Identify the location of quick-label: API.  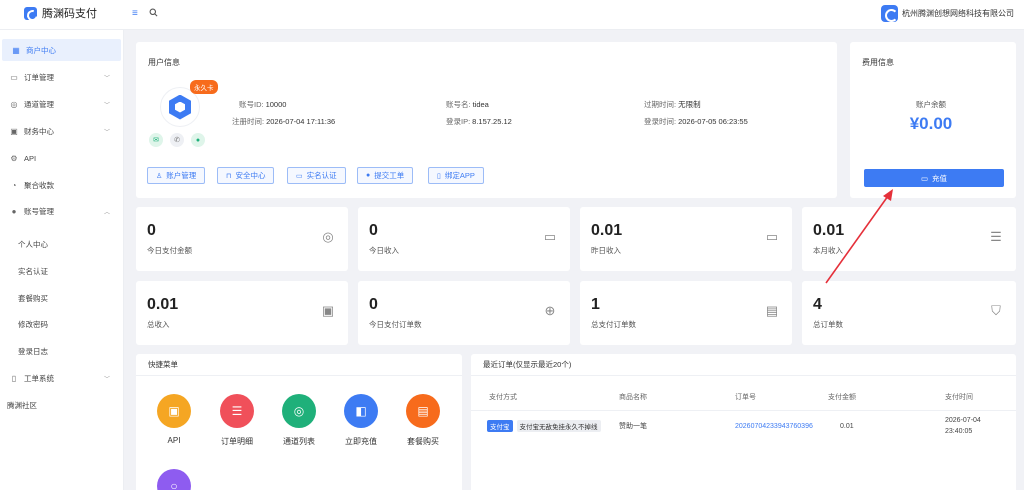
(174, 440).